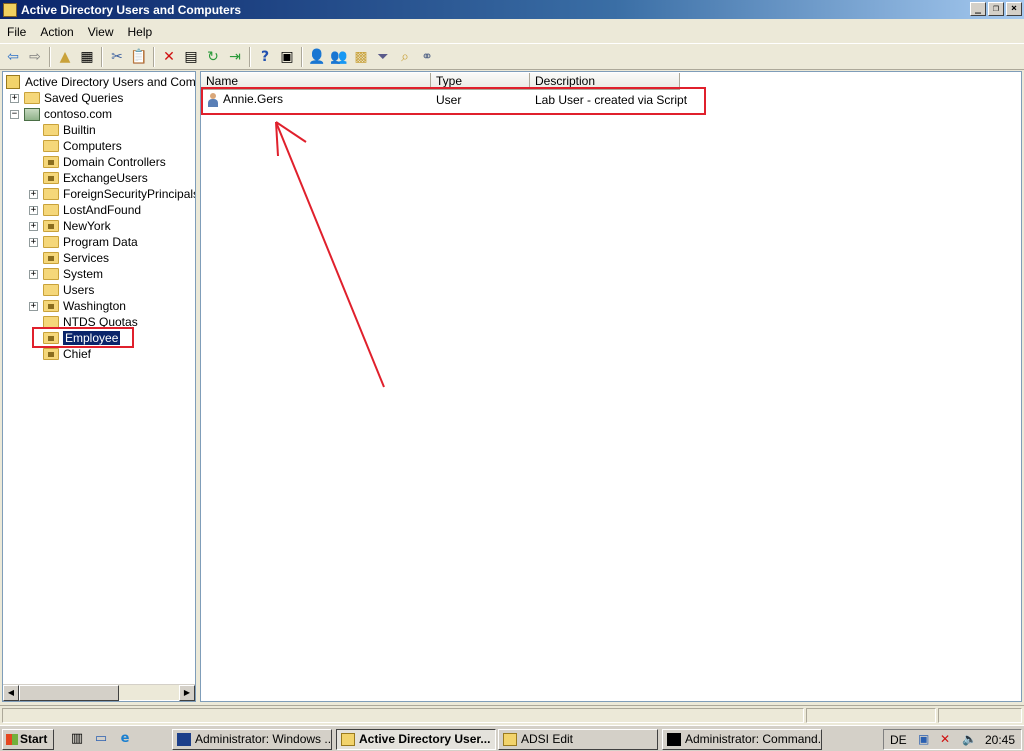  I want to click on annotation-arrow, so click(330, 254).